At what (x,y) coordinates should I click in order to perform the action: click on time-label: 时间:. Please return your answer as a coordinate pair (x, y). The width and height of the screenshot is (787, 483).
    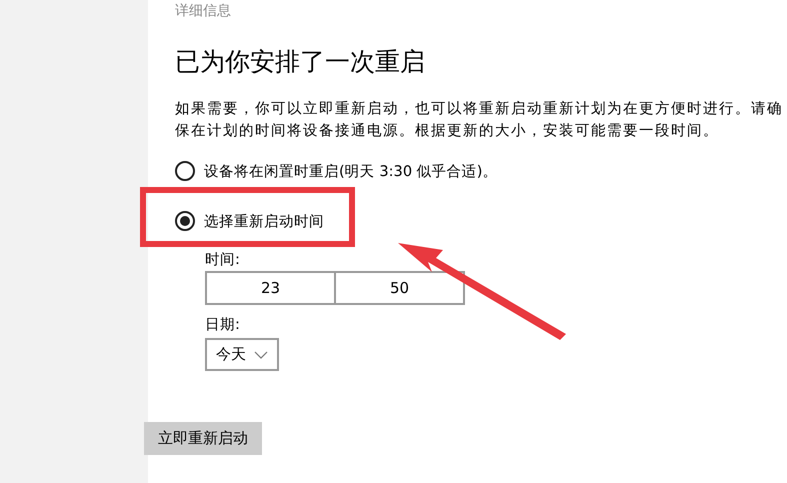
    Looking at the image, I should click on (222, 259).